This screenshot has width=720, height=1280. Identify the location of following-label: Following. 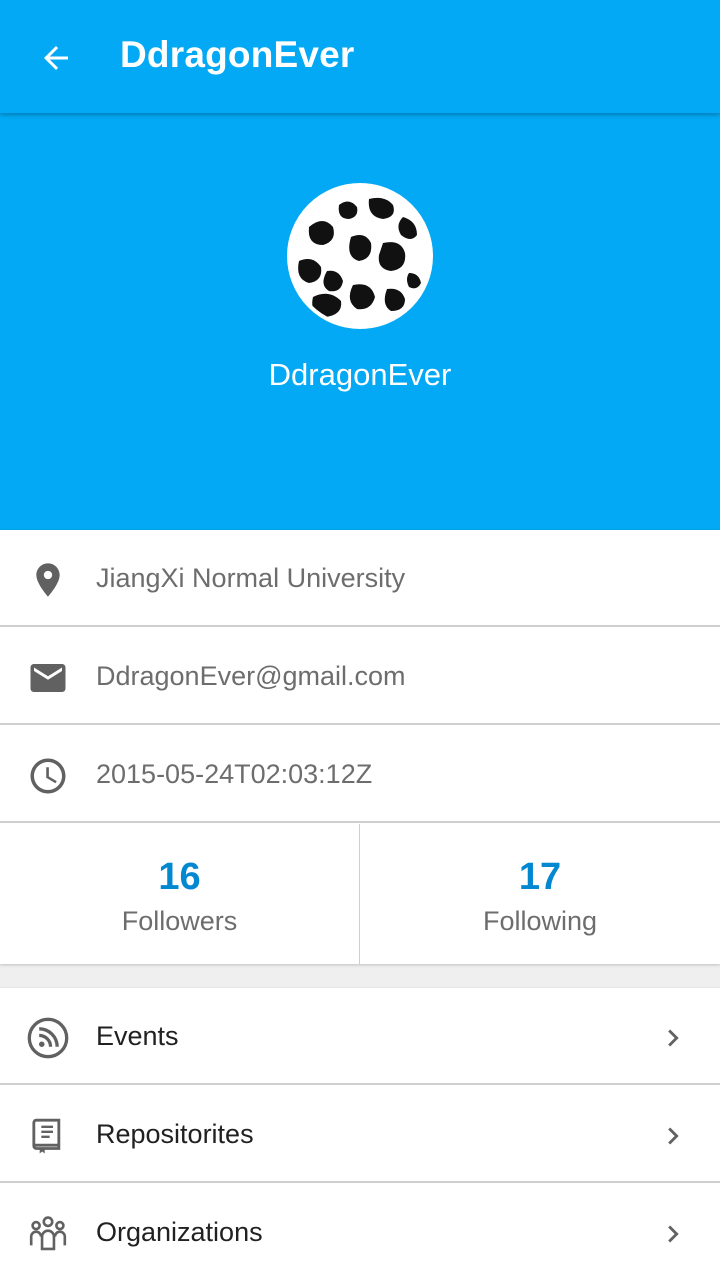
(540, 921).